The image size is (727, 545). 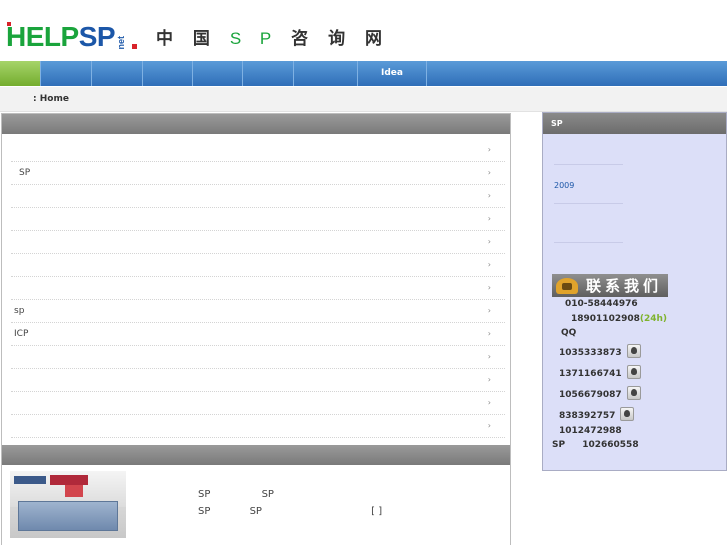 I want to click on qq-contact: 1056679087, so click(x=600, y=393).